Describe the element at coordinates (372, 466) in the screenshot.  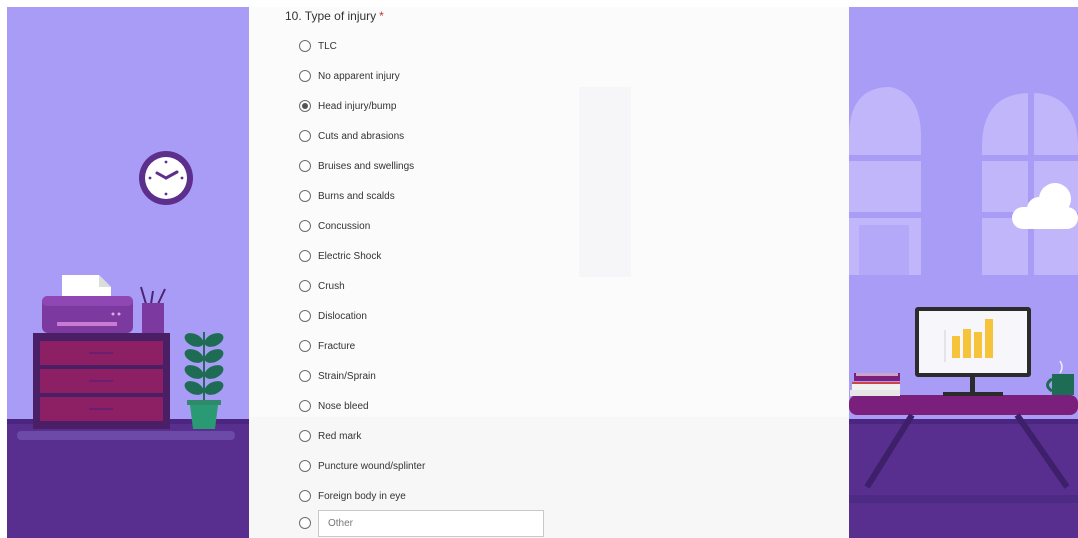
I see `option-label: Puncture wound/splinter` at that location.